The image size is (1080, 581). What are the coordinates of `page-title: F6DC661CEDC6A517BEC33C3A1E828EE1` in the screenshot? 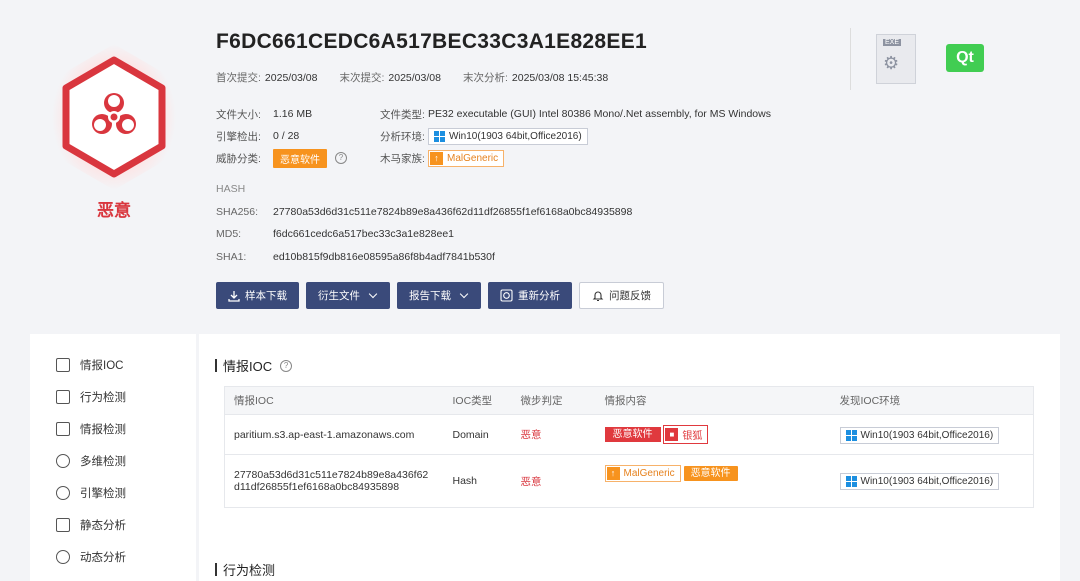 It's located at (431, 41).